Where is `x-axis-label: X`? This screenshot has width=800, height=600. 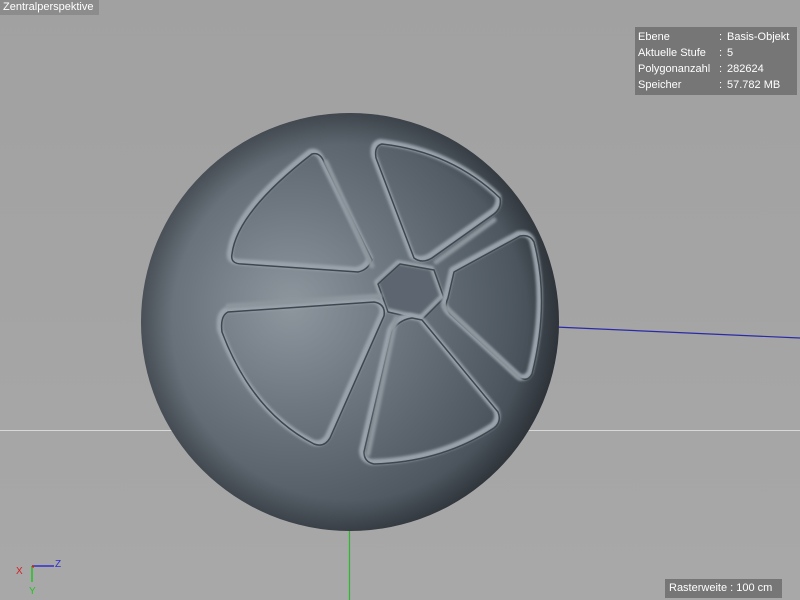 x-axis-label: X is located at coordinates (19, 571).